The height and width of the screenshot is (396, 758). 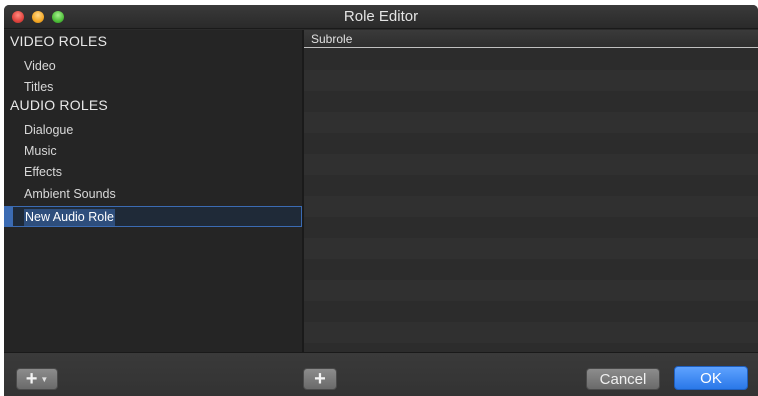 What do you see at coordinates (153, 172) in the screenshot?
I see `role-item-effects: Effects` at bounding box center [153, 172].